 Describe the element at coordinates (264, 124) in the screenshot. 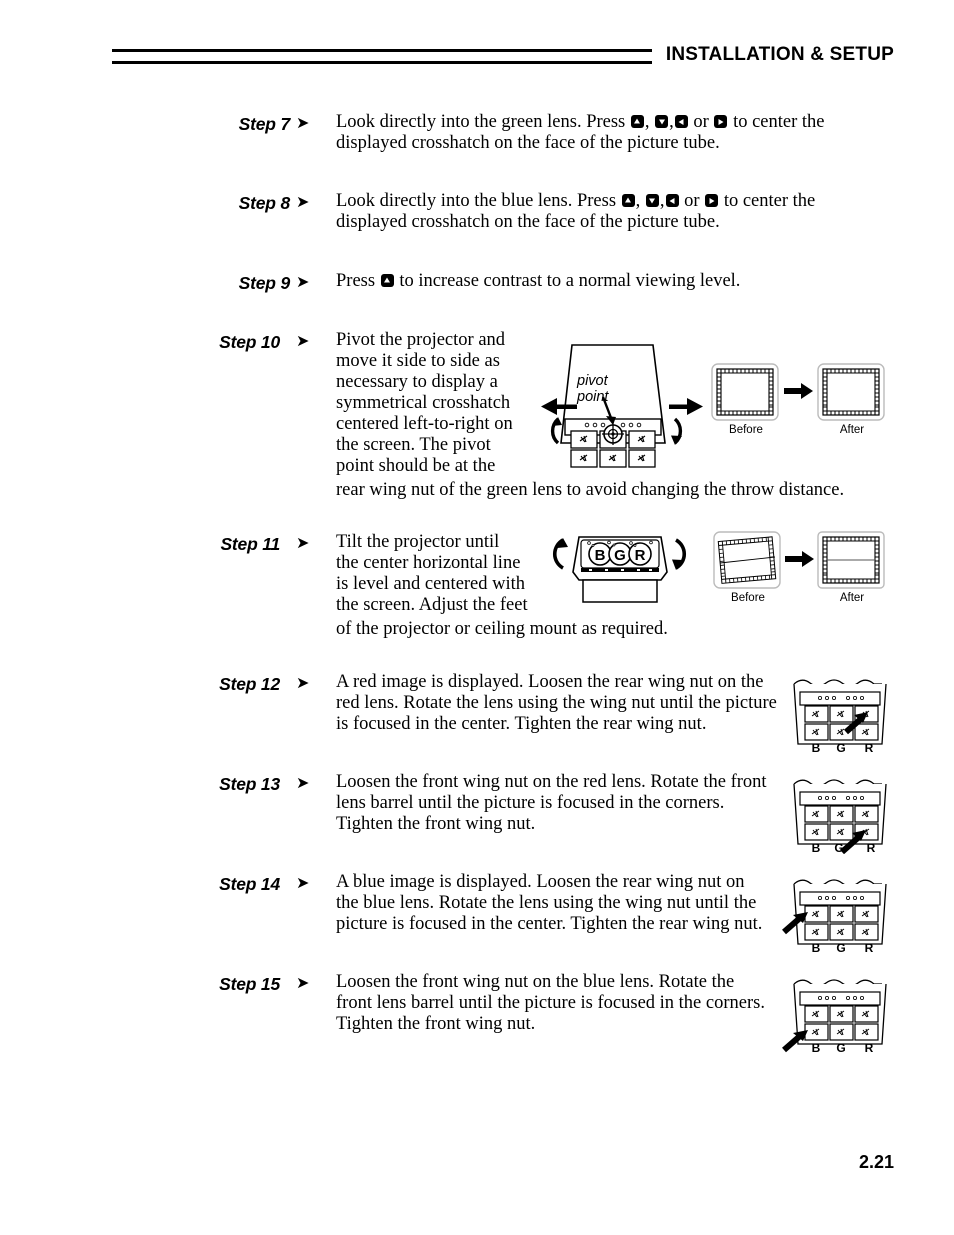

I see `step-label-7: Step 7` at that location.